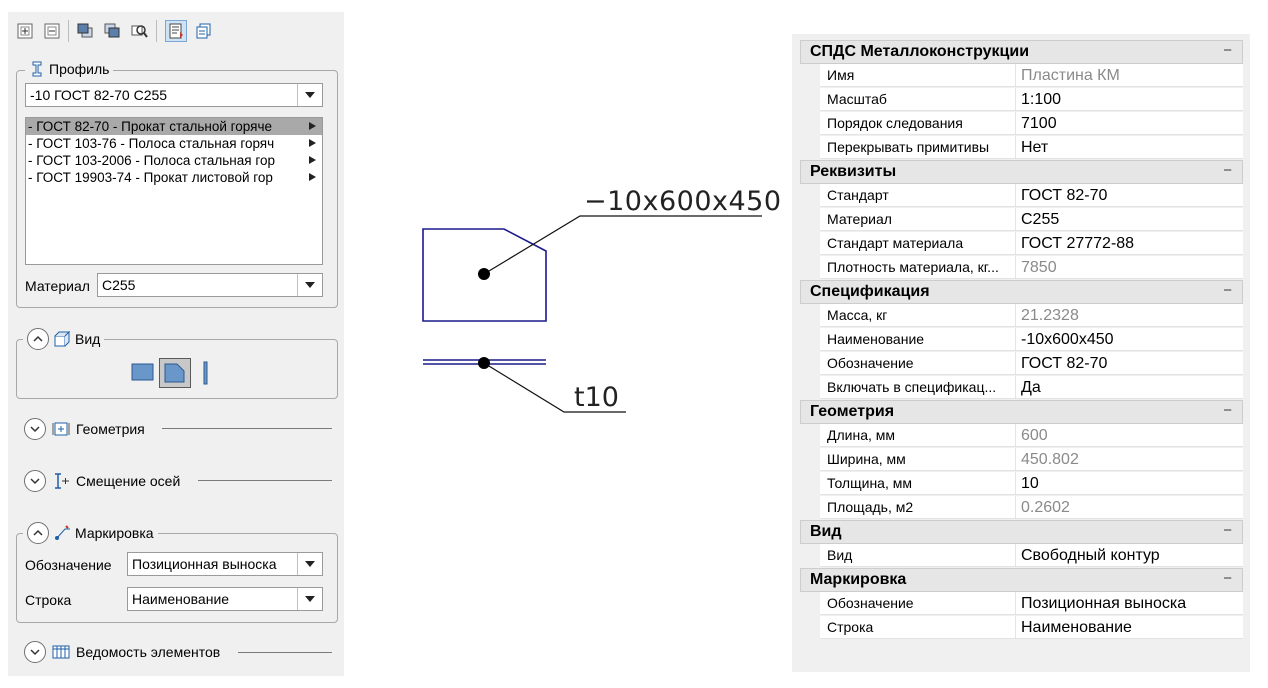 This screenshot has width=1268, height=688. I want to click on standard-list-item: - ГОСТ 103-2006 - Полоса стальная гор, so click(174, 160).